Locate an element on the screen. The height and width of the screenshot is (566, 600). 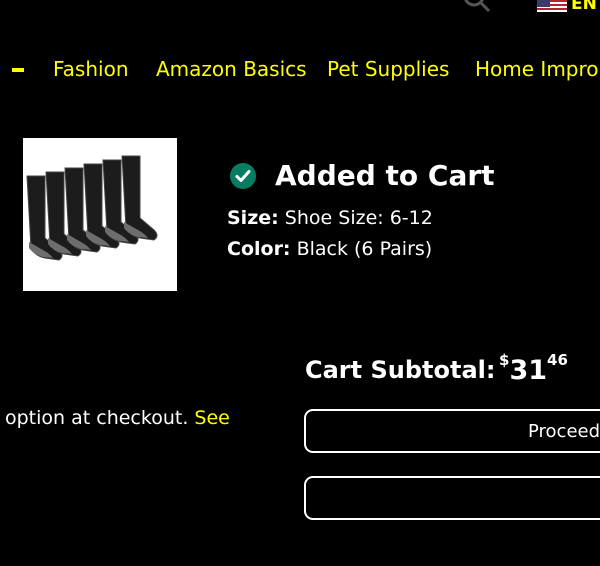
size-value: Shoe Size: 6-12 is located at coordinates (358, 218).